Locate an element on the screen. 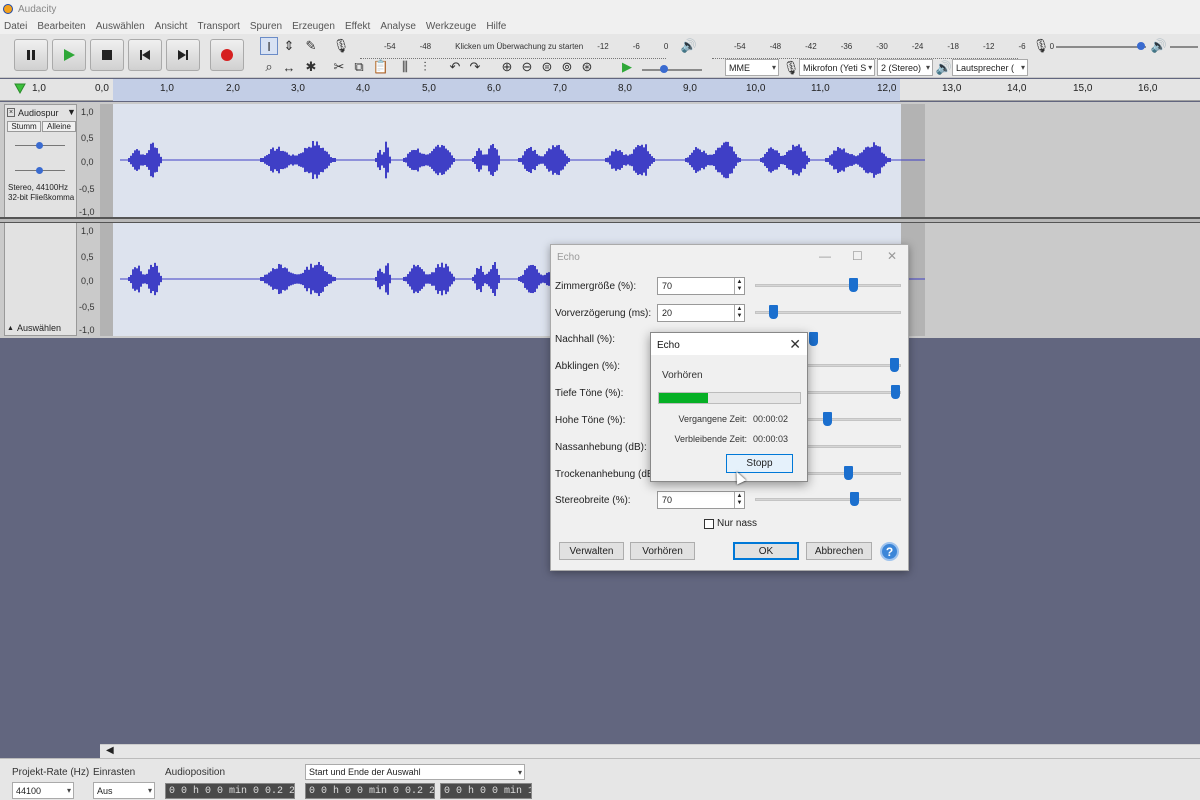  trim-icon: ⫼ is located at coordinates (405, 67).